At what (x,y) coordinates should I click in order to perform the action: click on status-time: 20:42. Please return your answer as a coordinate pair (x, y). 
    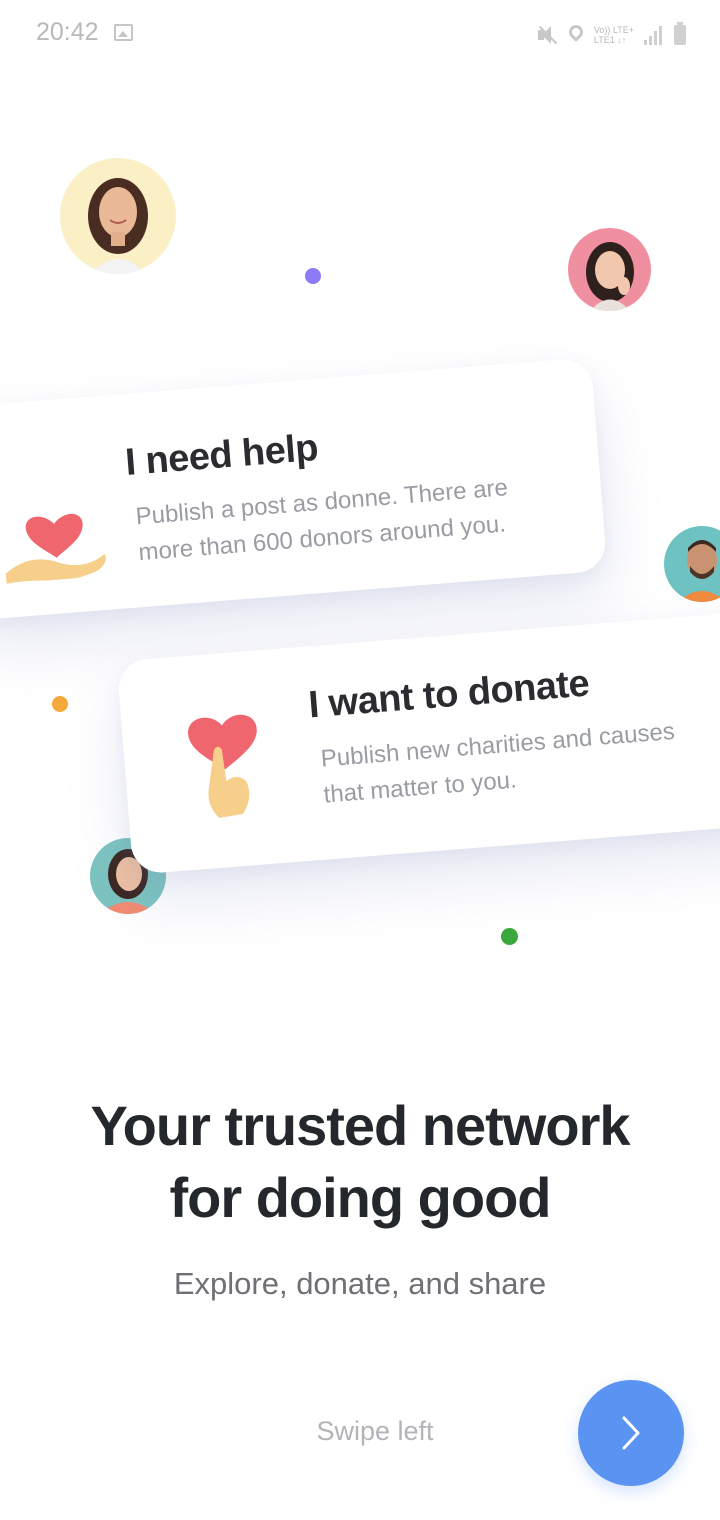
    Looking at the image, I should click on (67, 32).